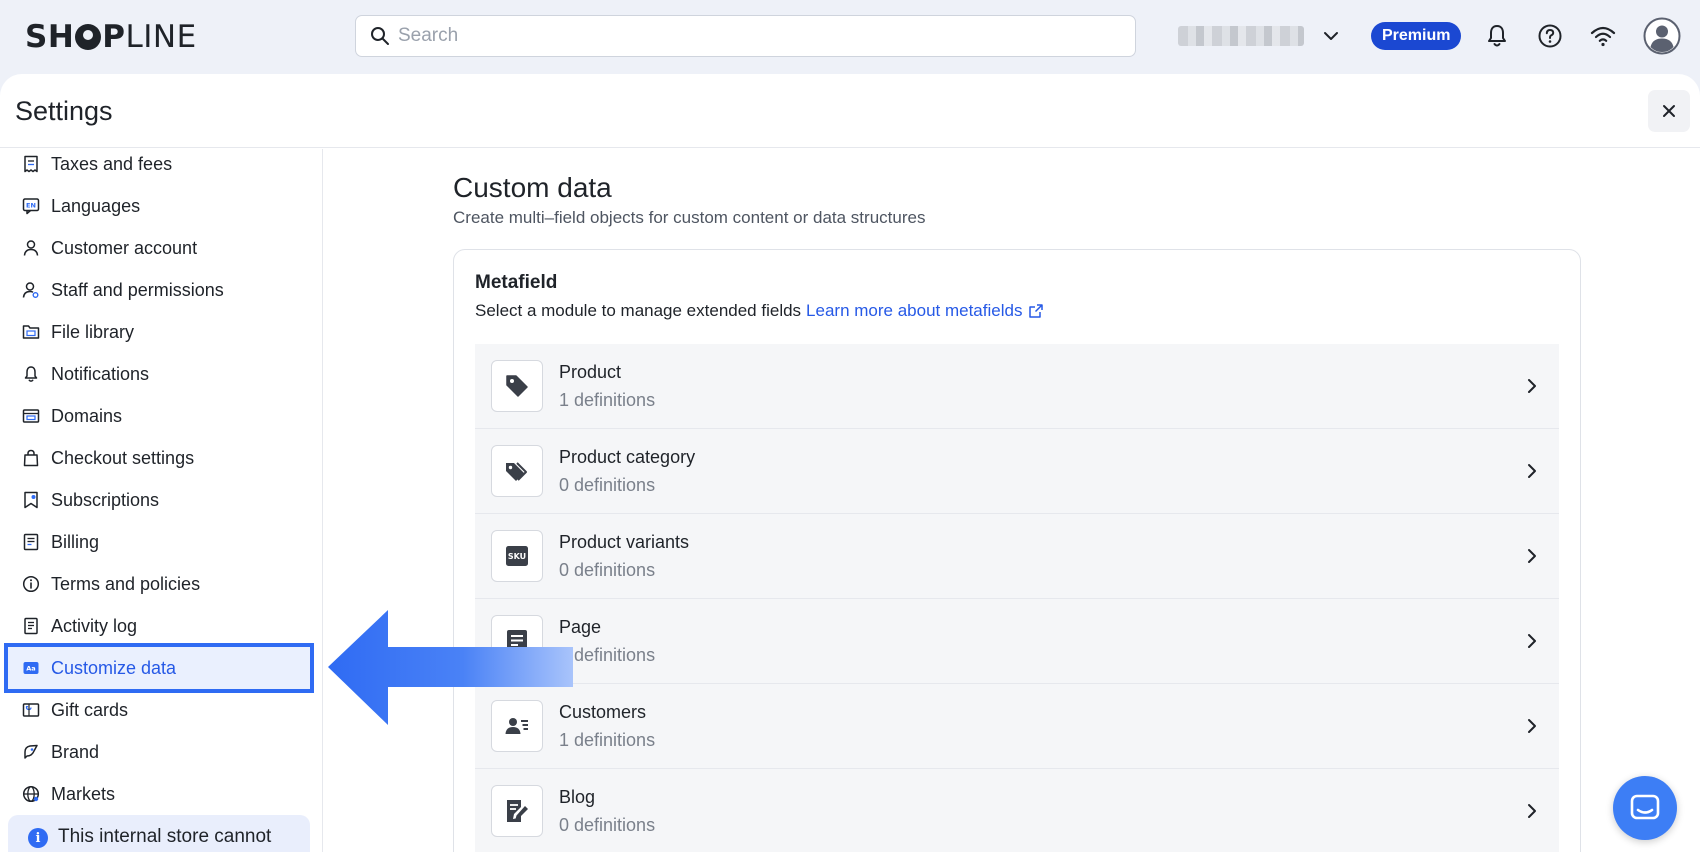  I want to click on external-link-icon, so click(1036, 311).